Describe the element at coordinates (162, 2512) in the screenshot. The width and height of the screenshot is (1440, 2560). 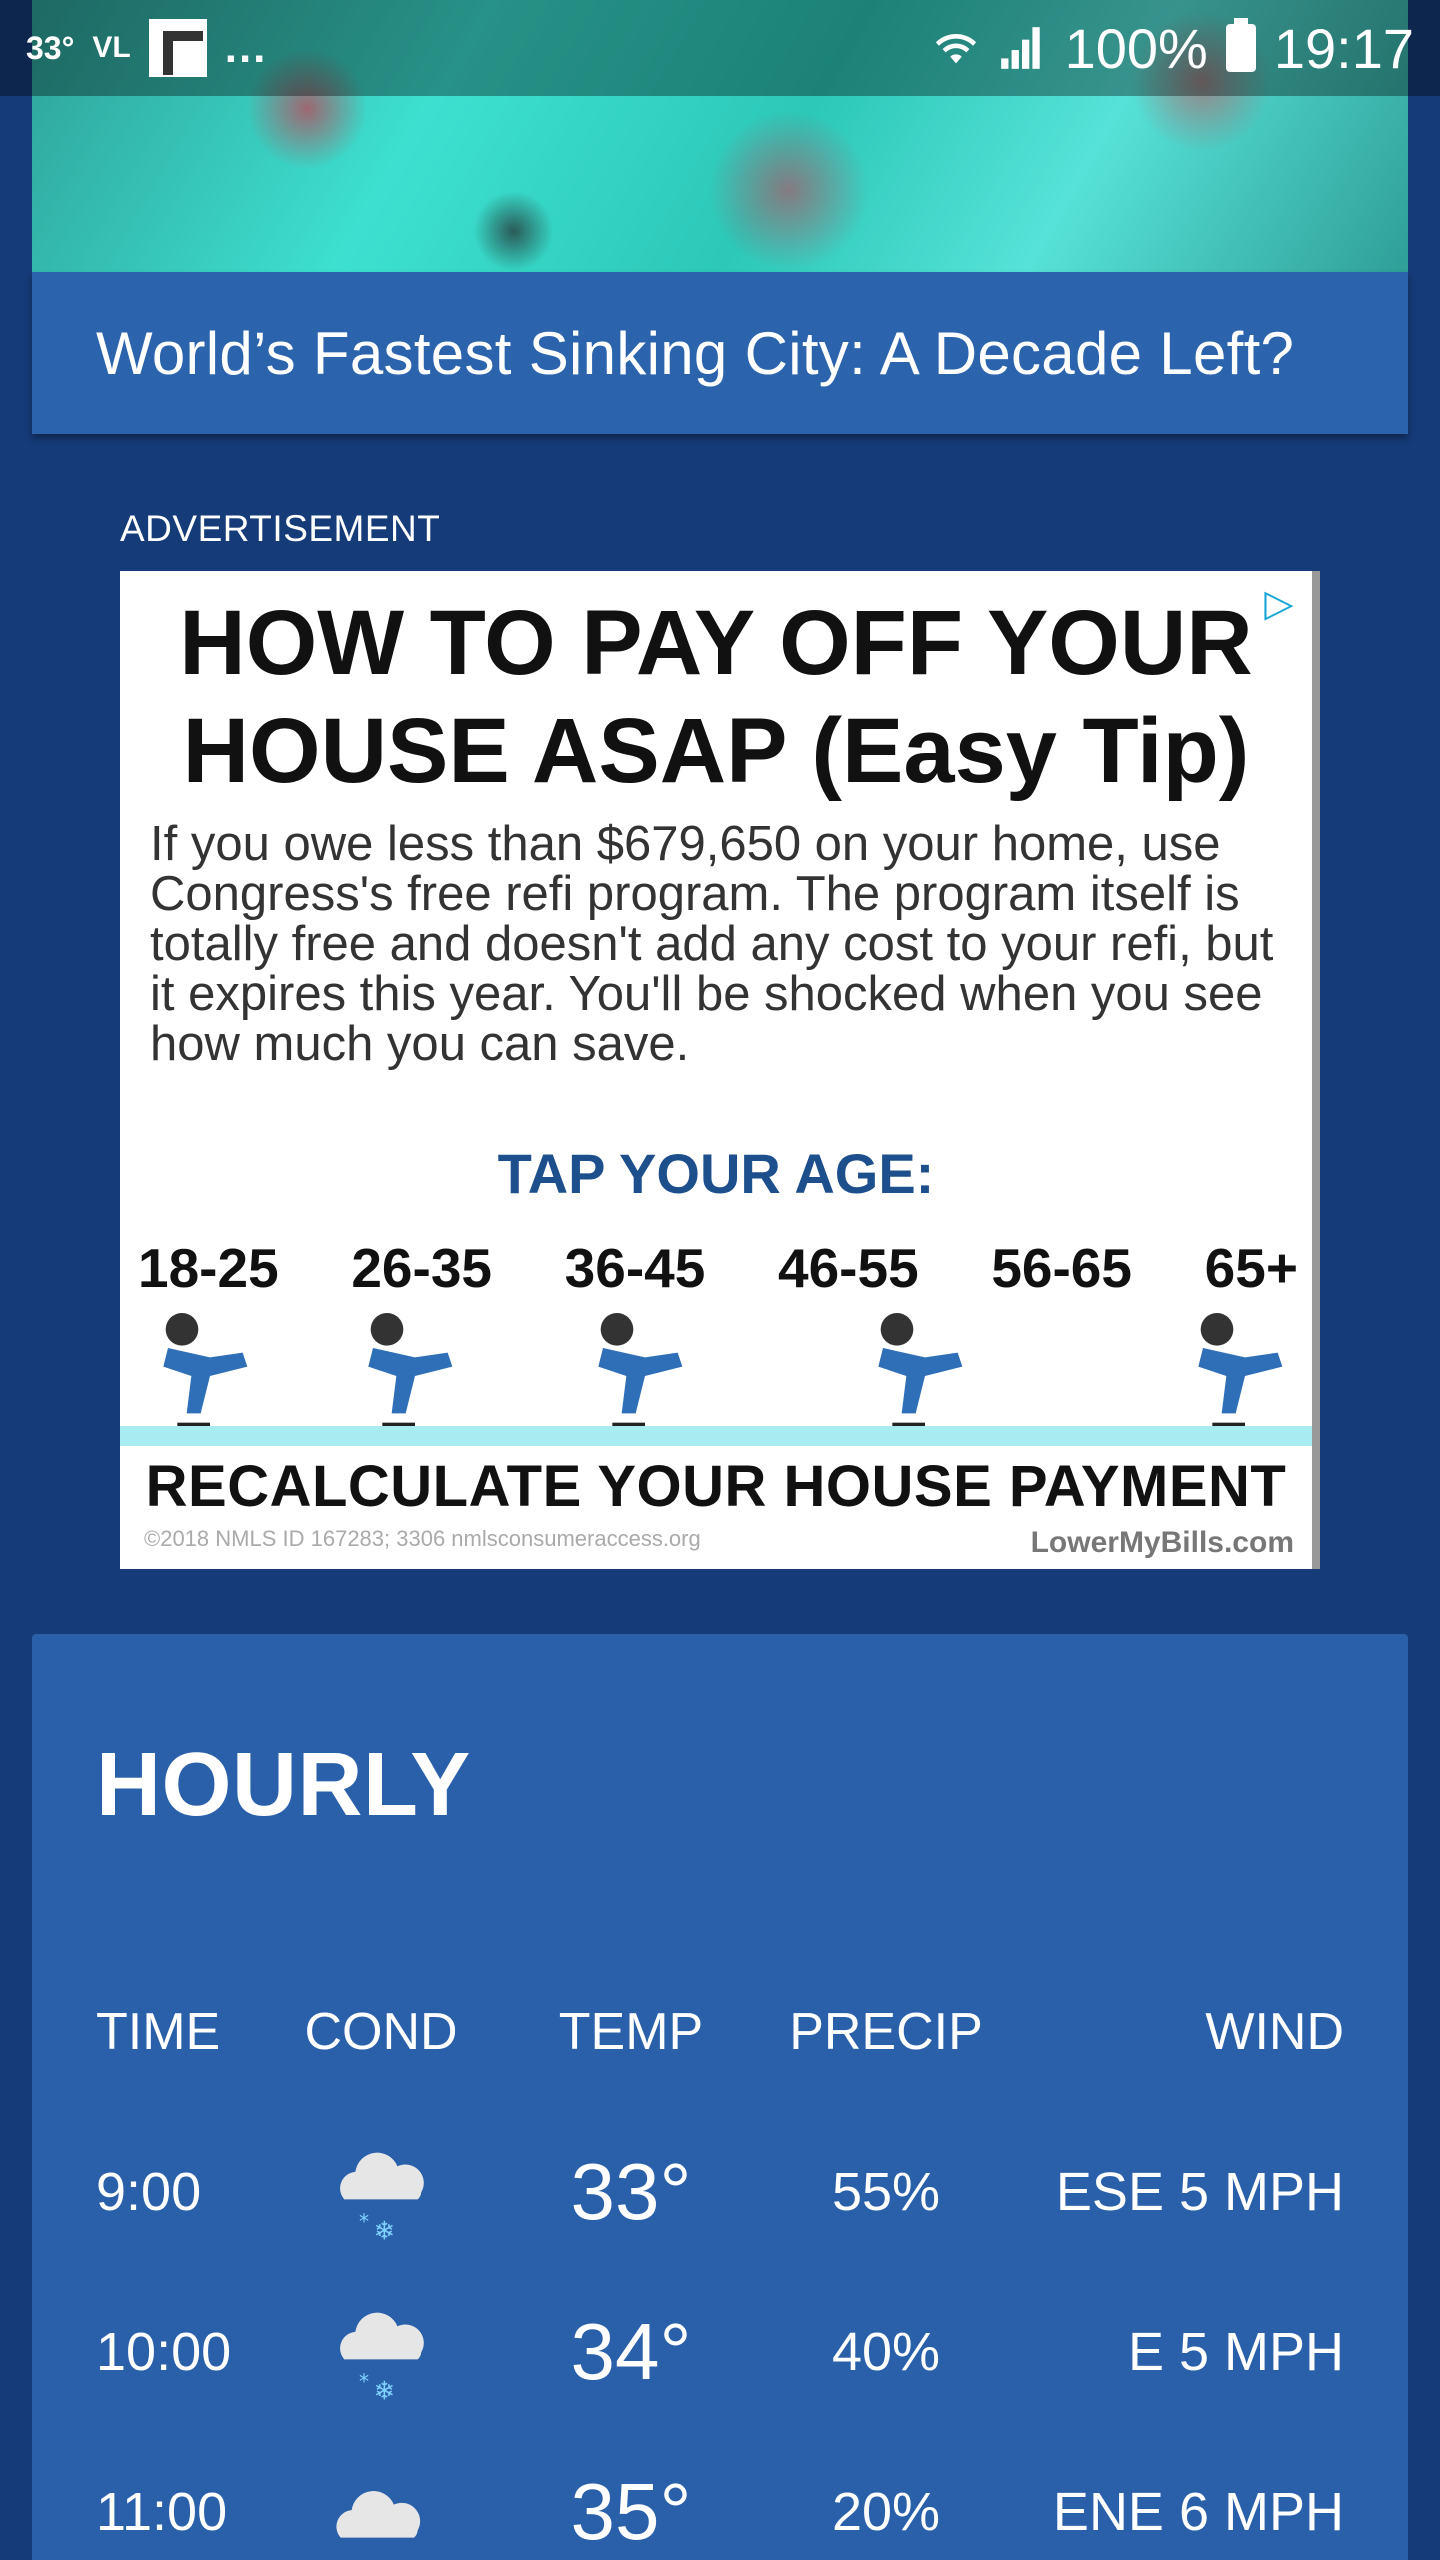
I see `hour-time: 11:00` at that location.